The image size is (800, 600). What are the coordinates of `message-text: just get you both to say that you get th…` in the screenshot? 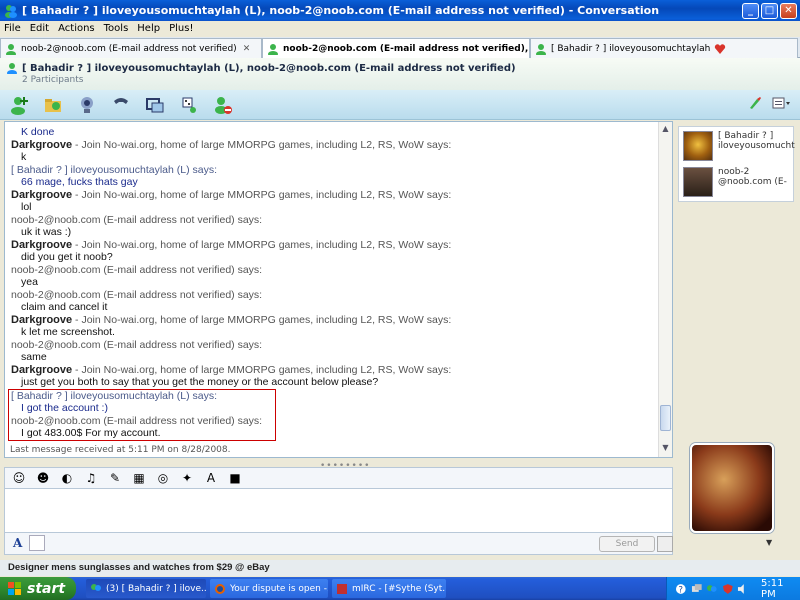 It's located at (200, 382).